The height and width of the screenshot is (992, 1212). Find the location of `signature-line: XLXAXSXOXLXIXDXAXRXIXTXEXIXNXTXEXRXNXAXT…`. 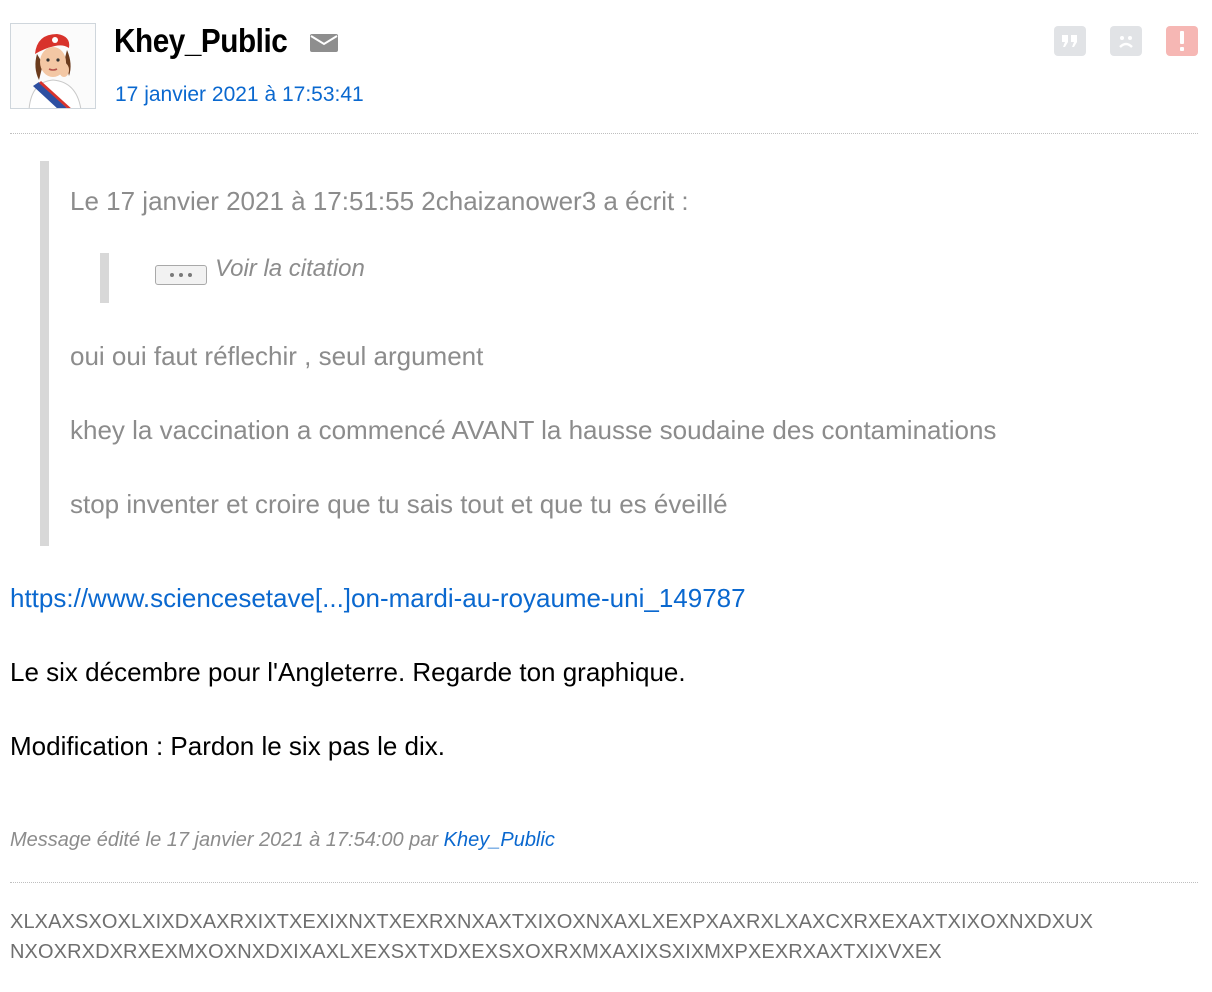

signature-line: XLXAXSXOXLXIXDXAXRXIXTXEXIXNXTXEXRXNXAXT… is located at coordinates (552, 922).